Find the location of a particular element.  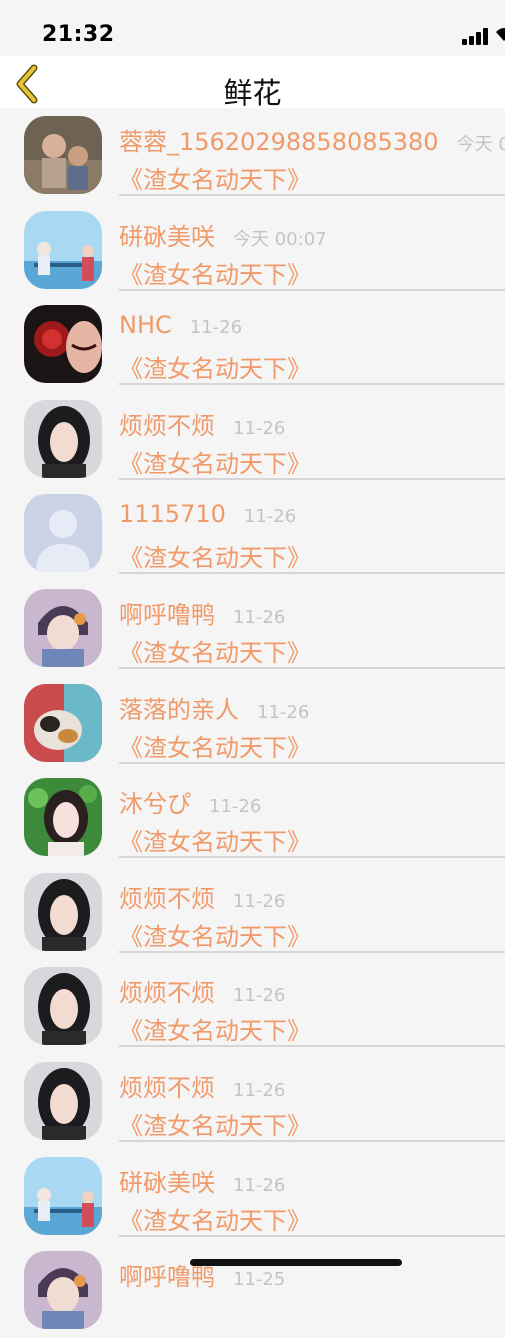

list-item: 落落的亲人 11-26 《渣女名动天下》 is located at coordinates (252, 723).